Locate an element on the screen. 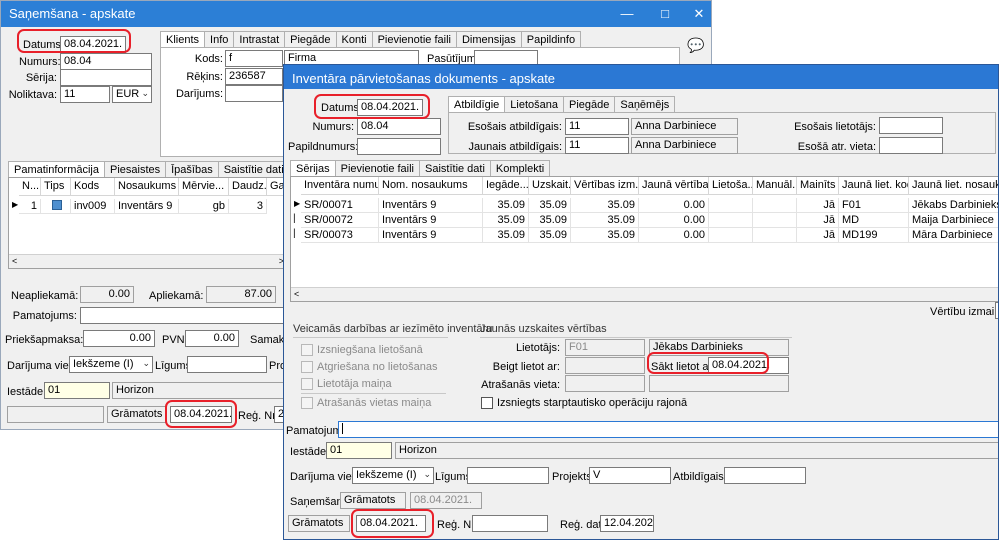 The width and height of the screenshot is (999, 540). vertibu-izmaina-field is located at coordinates (996, 310).